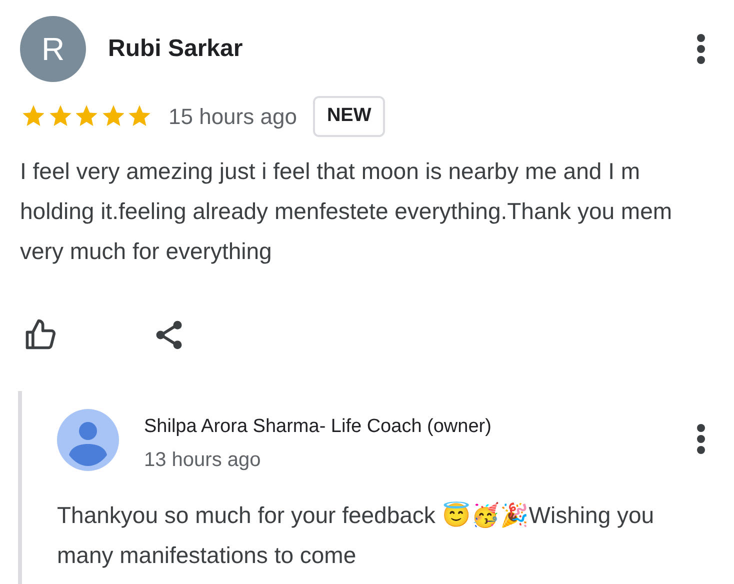 This screenshot has height=584, width=734. What do you see at coordinates (349, 116) in the screenshot?
I see `new-badge: NEW` at bounding box center [349, 116].